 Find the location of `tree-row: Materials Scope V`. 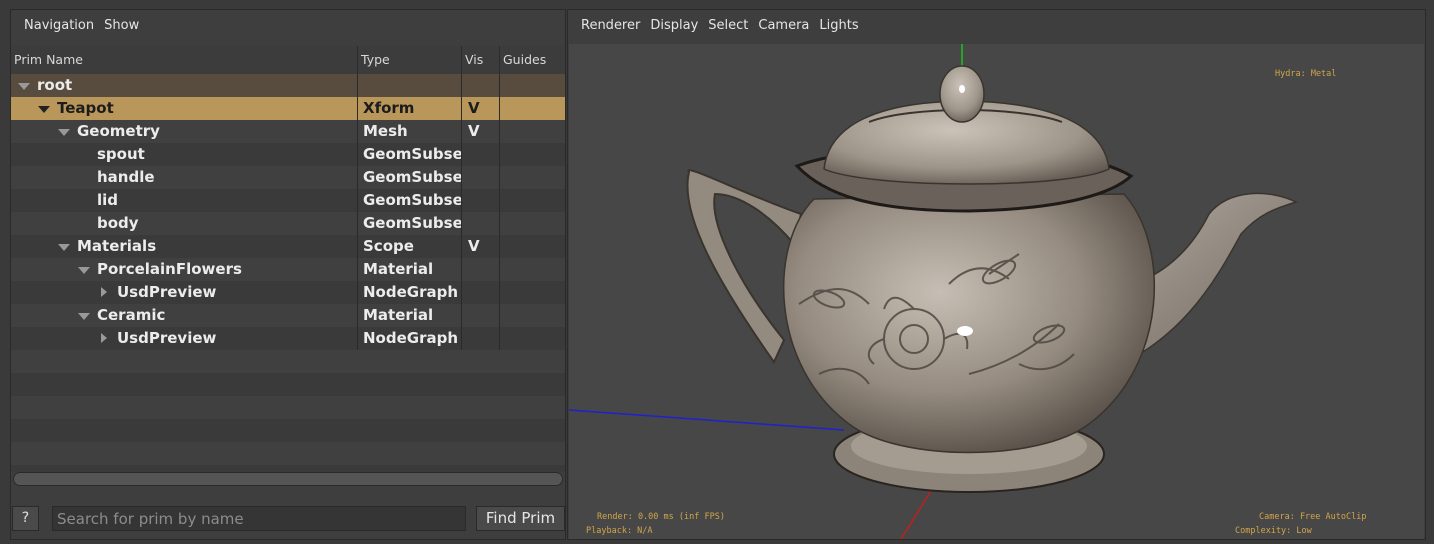

tree-row: Materials Scope V is located at coordinates (288, 246).